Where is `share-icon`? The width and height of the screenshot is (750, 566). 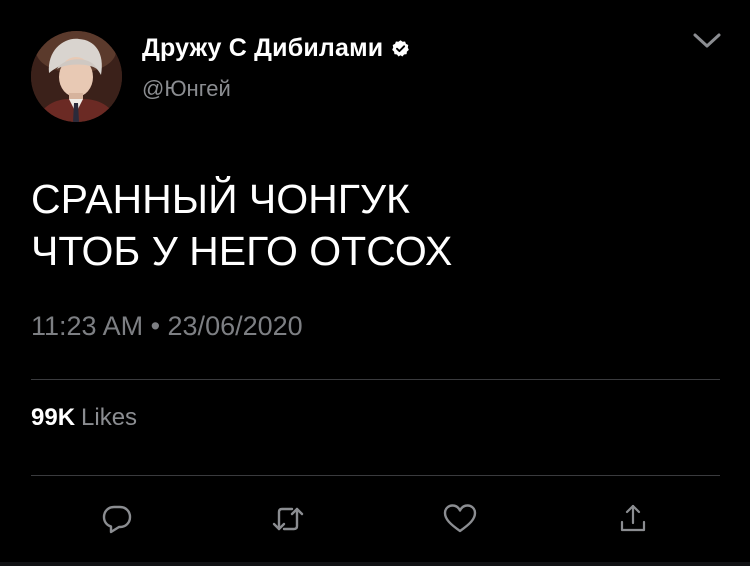 share-icon is located at coordinates (633, 518).